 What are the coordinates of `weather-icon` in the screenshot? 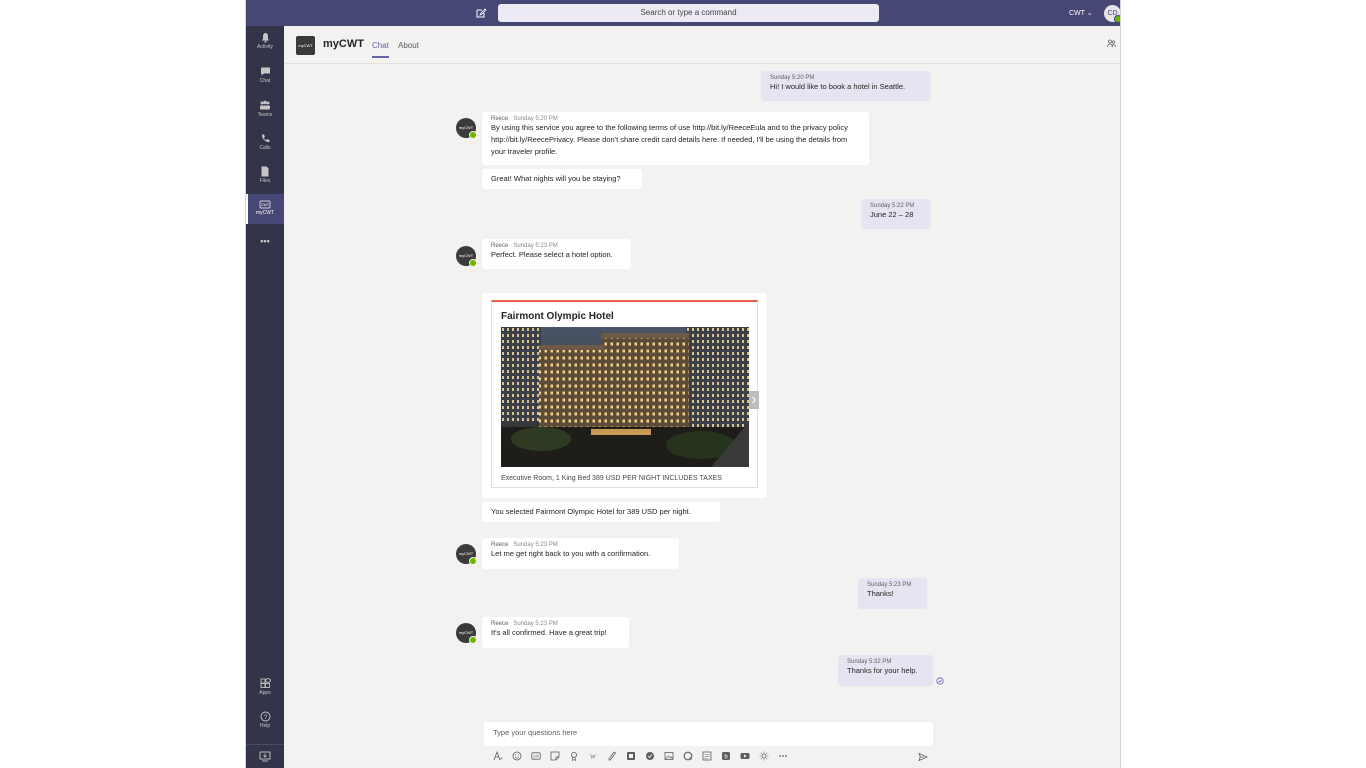 It's located at (764, 756).